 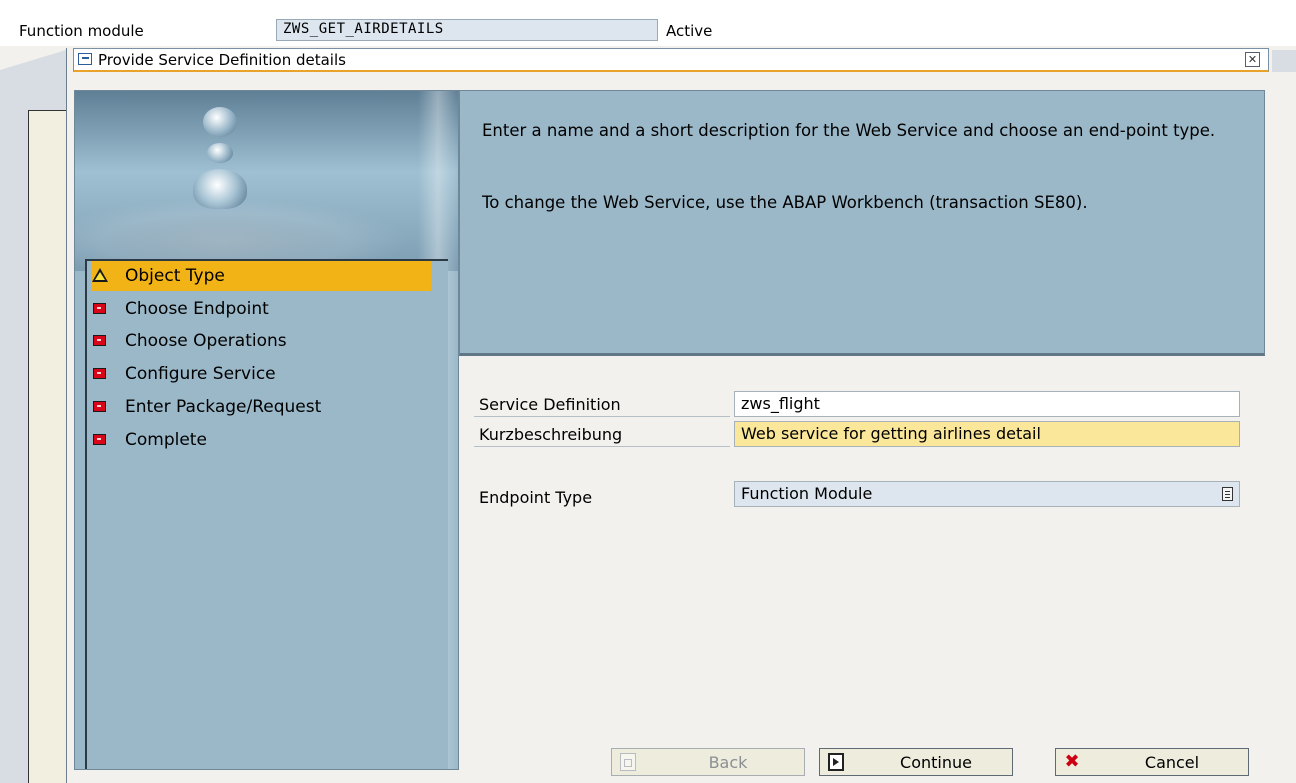 I want to click on step-choose-endpoint: Choose Endpoint, so click(x=261, y=309).